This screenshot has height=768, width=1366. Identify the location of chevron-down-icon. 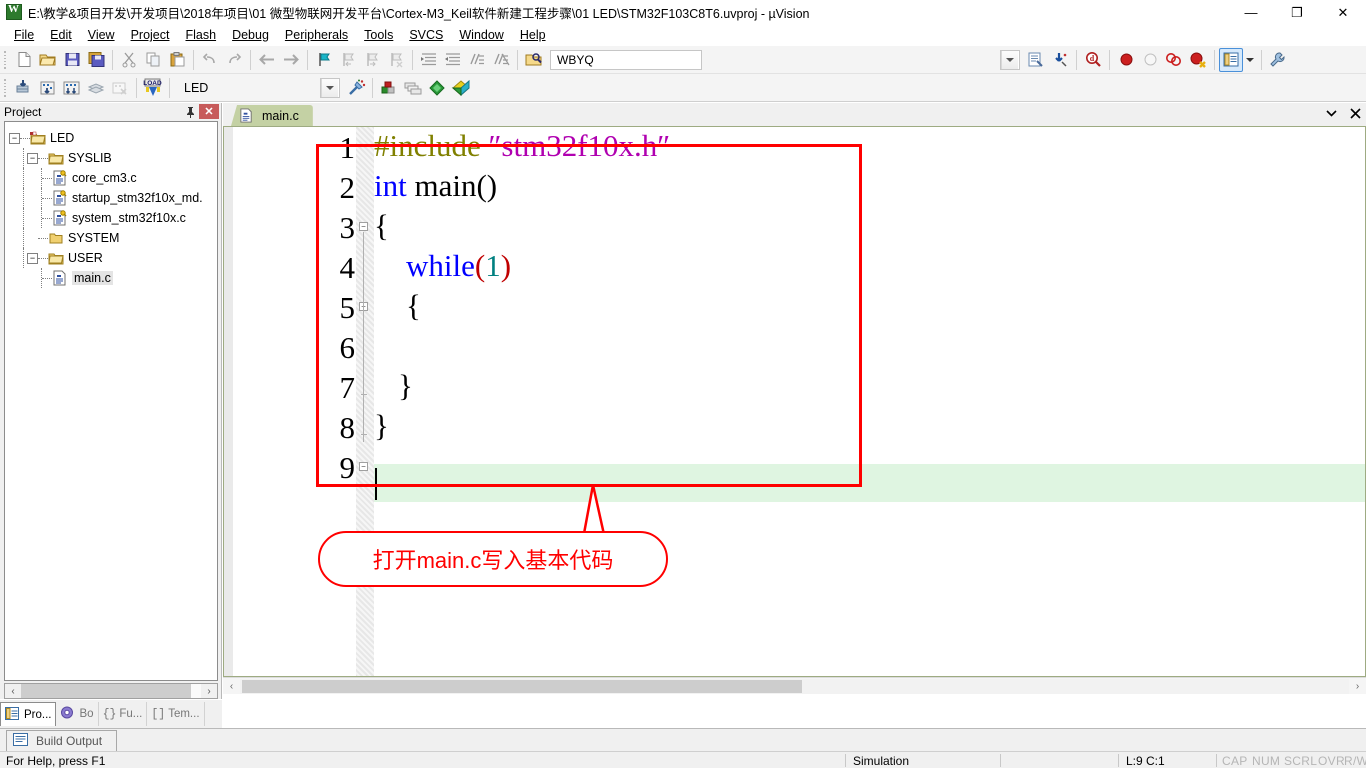
(1331, 113).